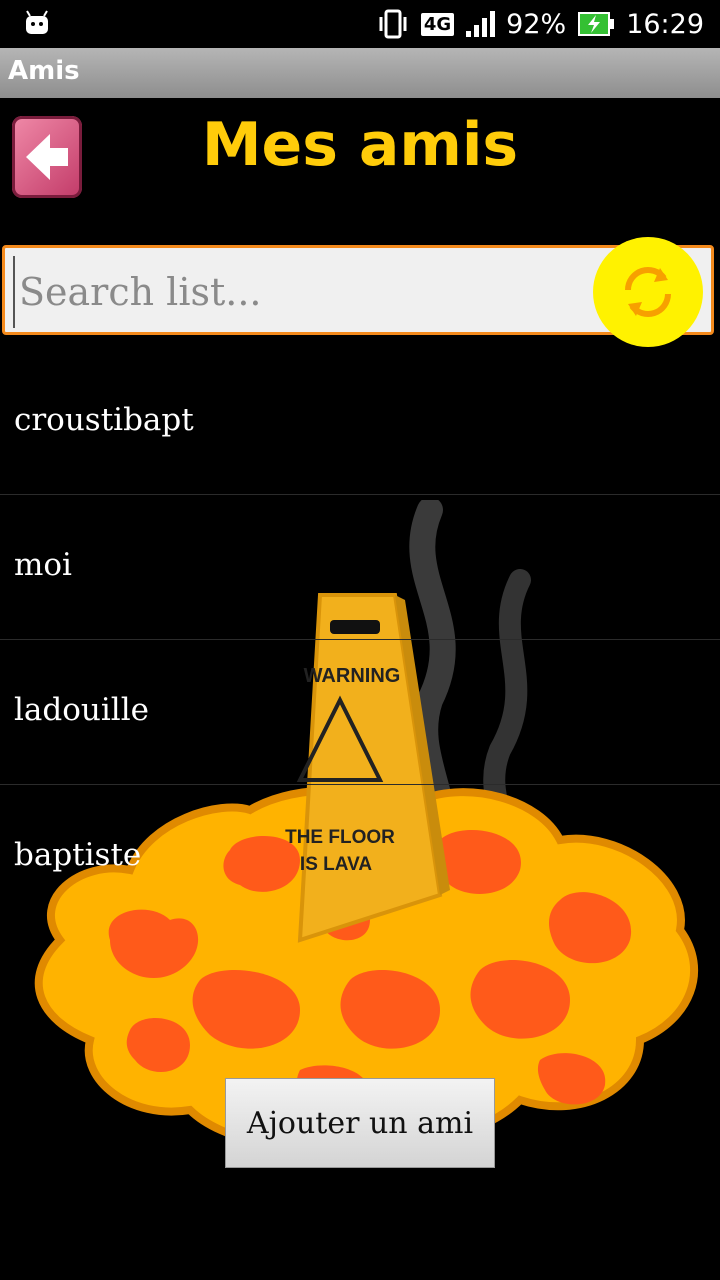 This screenshot has width=720, height=1280. I want to click on friend-name: baptiste, so click(78, 855).